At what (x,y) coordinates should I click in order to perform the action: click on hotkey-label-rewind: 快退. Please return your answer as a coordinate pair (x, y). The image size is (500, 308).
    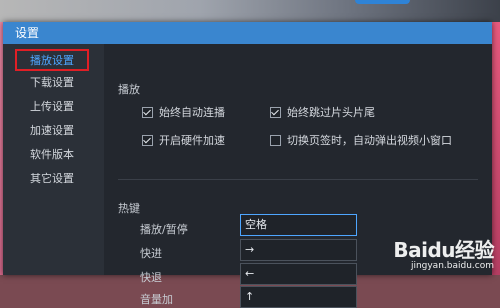
    Looking at the image, I should click on (151, 277).